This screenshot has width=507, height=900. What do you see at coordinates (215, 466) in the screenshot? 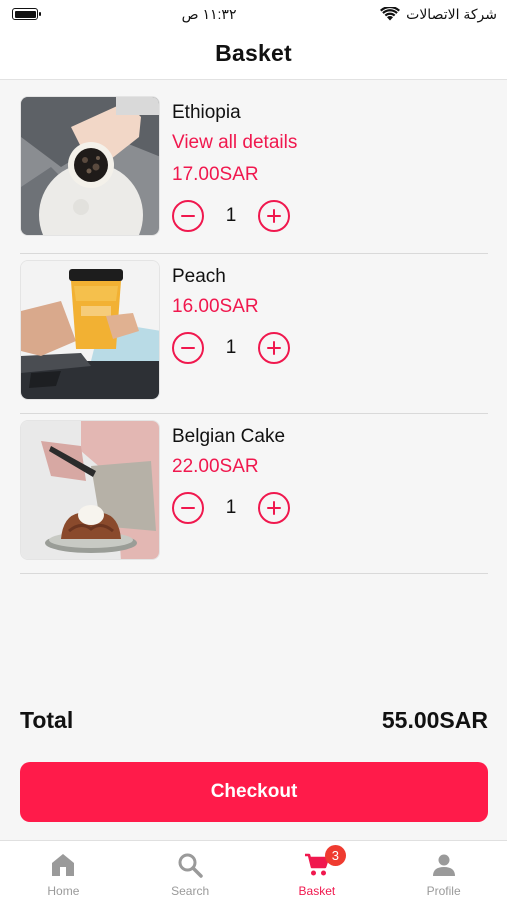
I see `item-price: 22.00SAR` at bounding box center [215, 466].